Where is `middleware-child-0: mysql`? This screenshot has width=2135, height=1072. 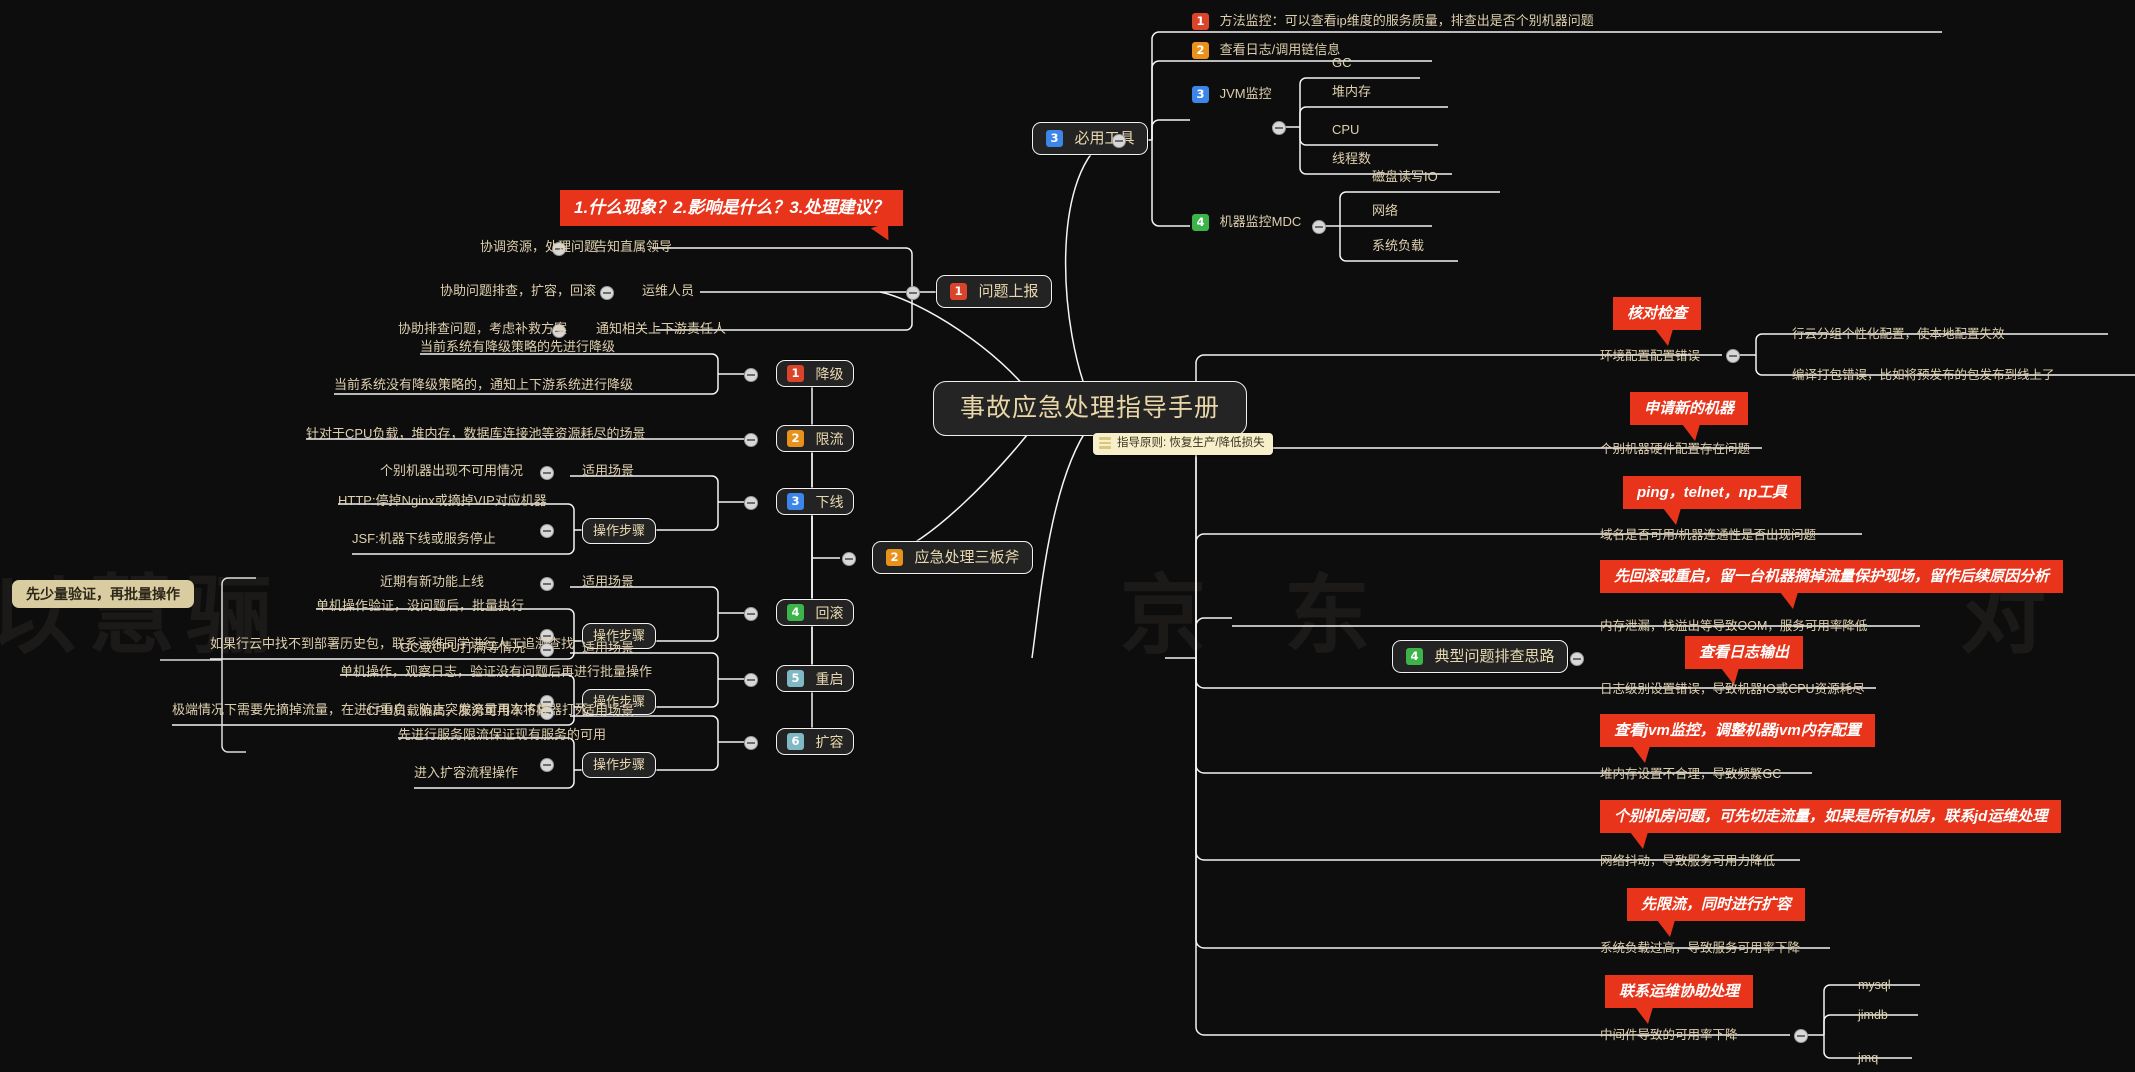 middleware-child-0: mysql is located at coordinates (1874, 985).